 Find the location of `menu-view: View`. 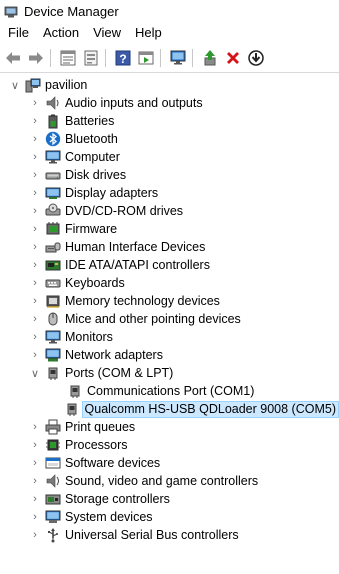

menu-view: View is located at coordinates (107, 33).